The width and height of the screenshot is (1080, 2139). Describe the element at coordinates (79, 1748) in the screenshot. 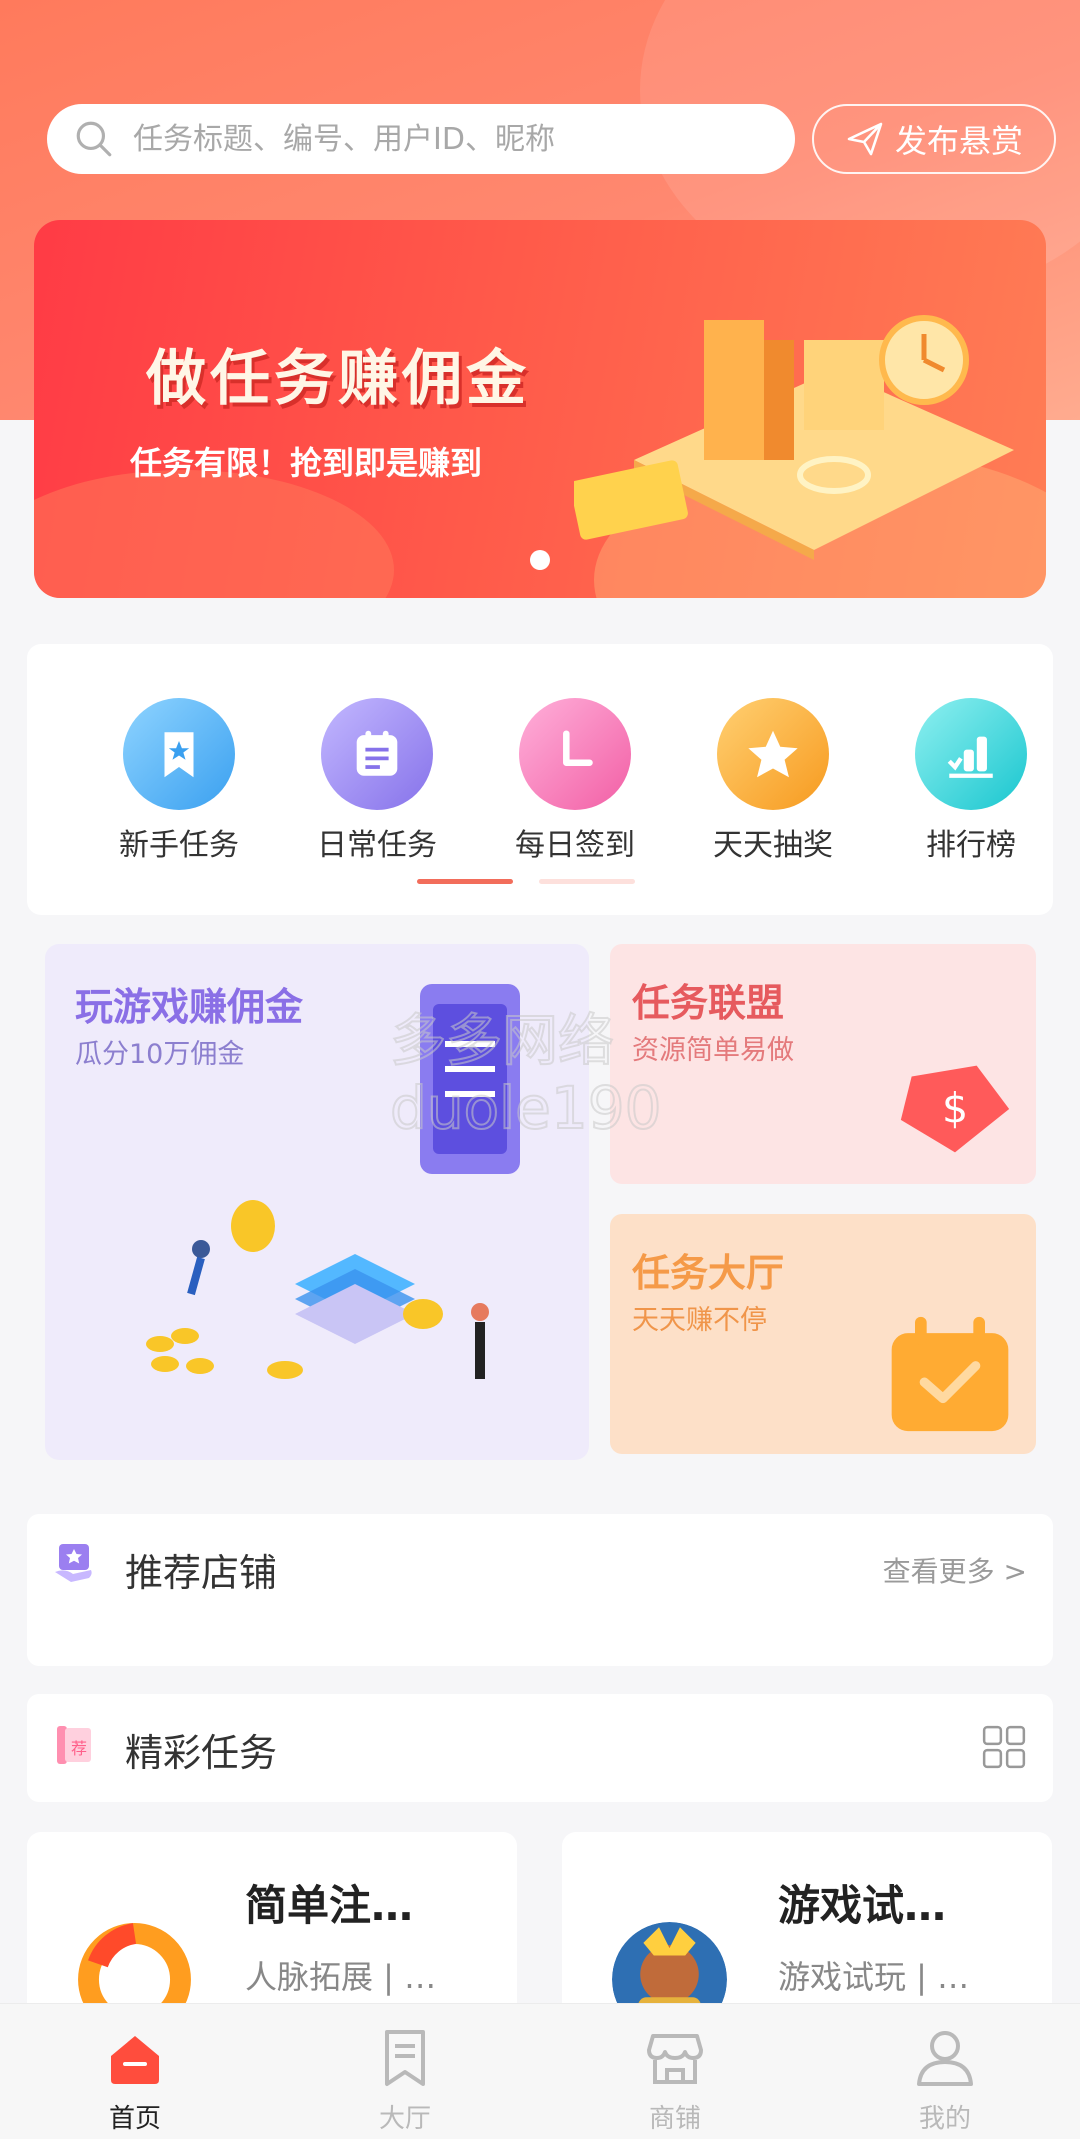

I see `svg-text: 荐` at that location.